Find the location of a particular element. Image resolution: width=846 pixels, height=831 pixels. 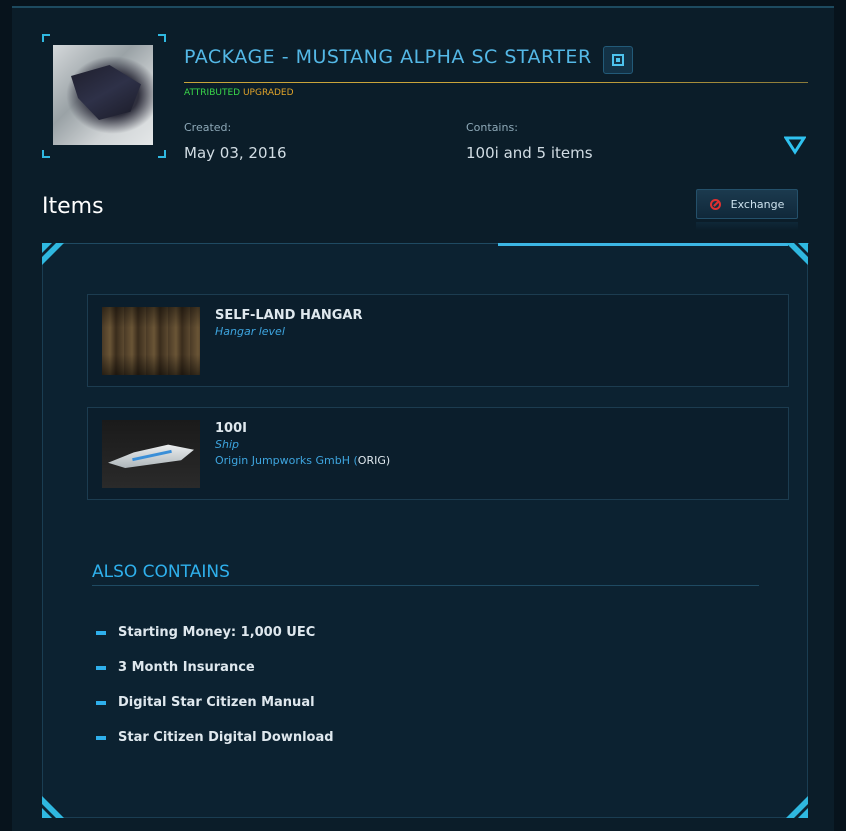

manufacturer-code: ORIG is located at coordinates (371, 460).